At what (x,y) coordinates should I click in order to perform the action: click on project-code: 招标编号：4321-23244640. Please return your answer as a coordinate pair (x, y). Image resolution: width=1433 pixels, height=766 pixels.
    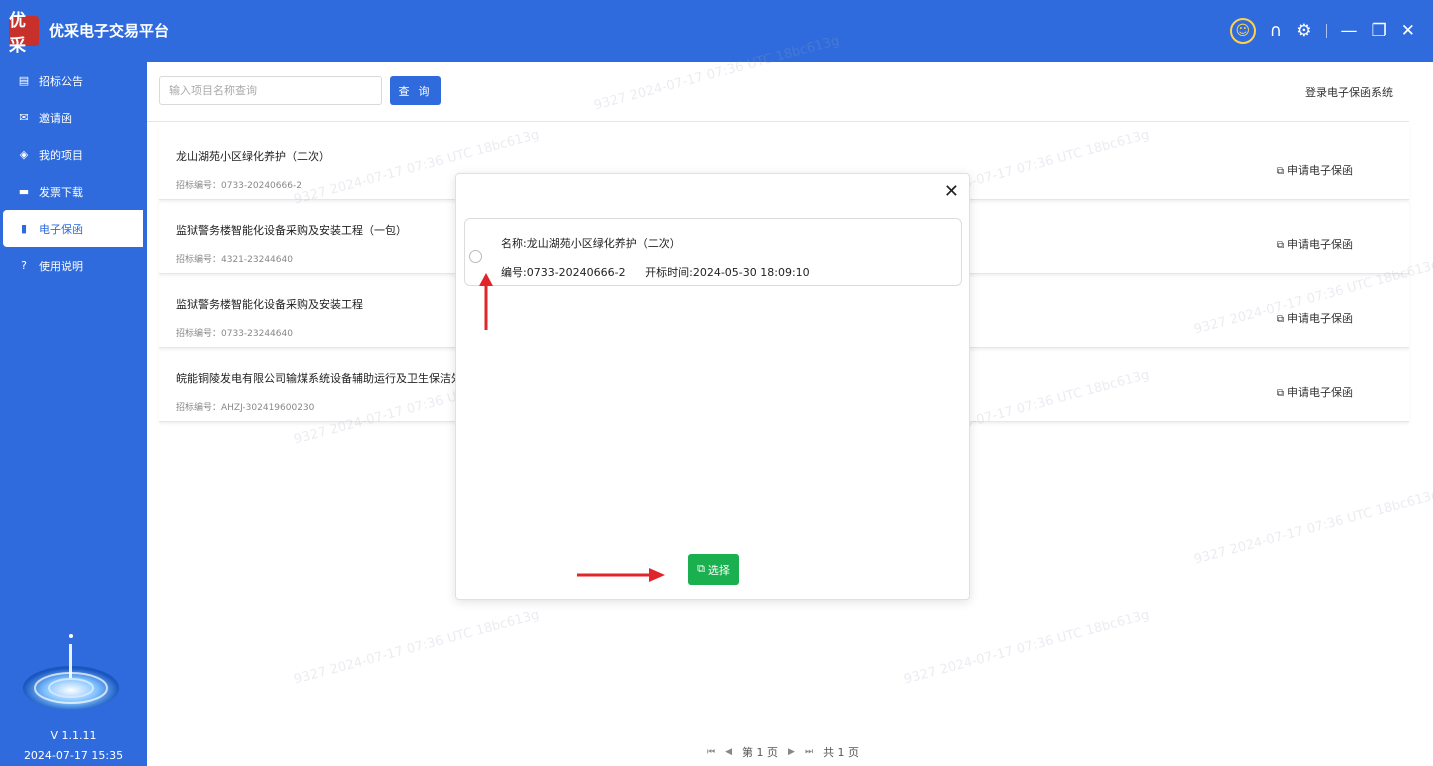
    Looking at the image, I should click on (234, 260).